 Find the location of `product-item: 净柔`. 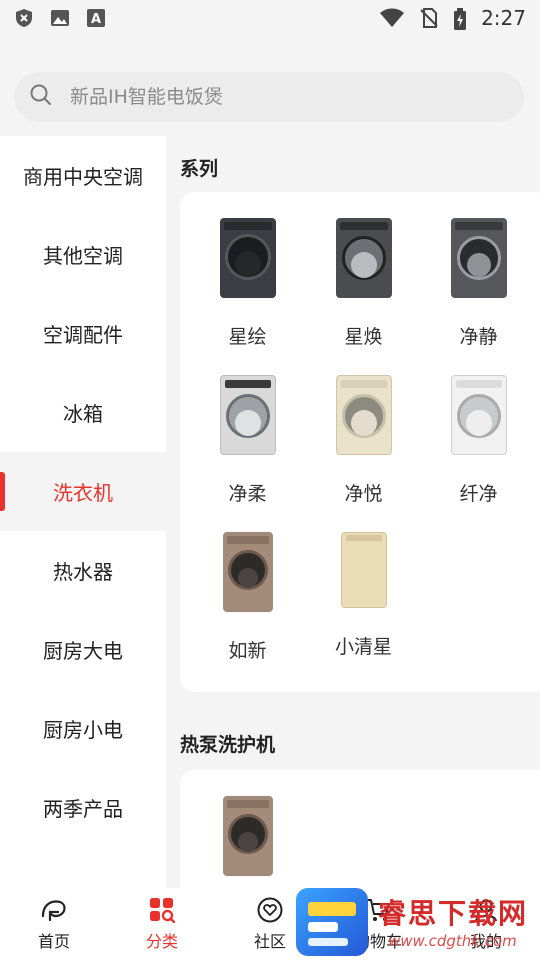

product-item: 净柔 is located at coordinates (247, 427).